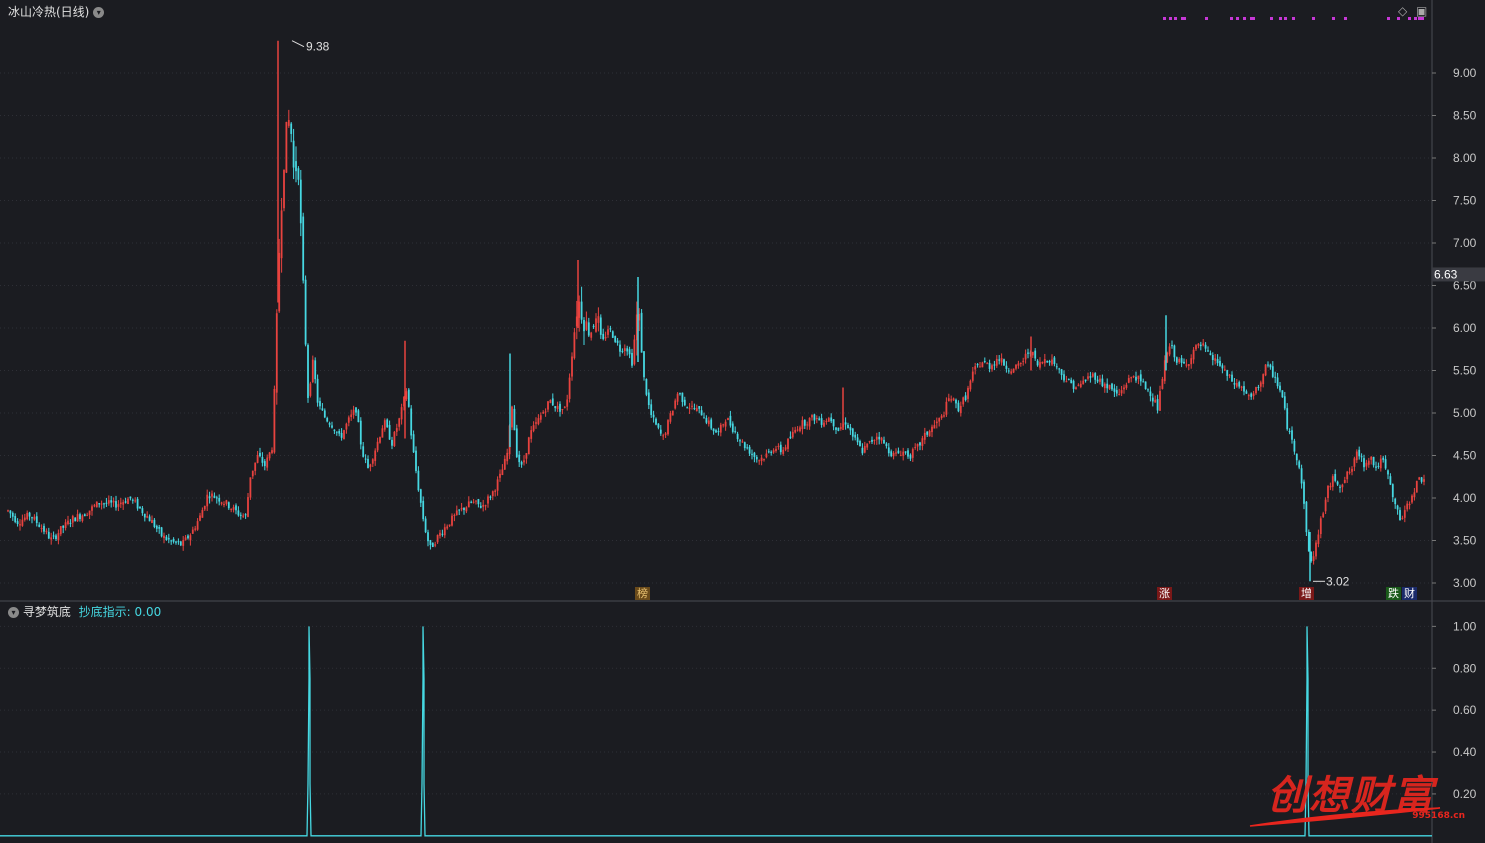  Describe the element at coordinates (1393, 593) in the screenshot. I see `badge-die: 跌` at that location.